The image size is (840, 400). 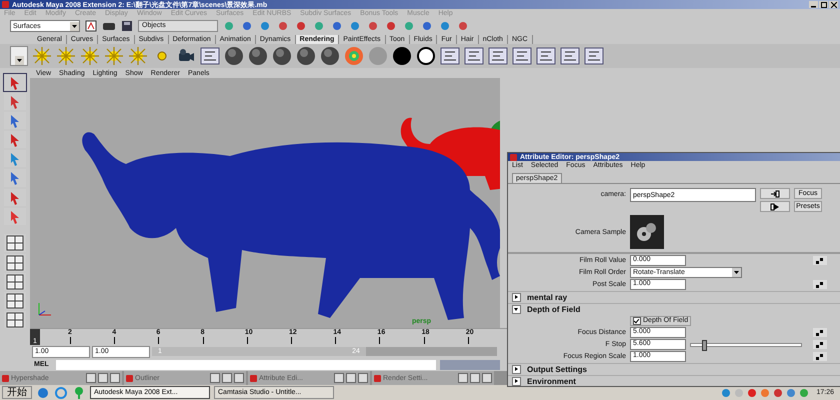 What do you see at coordinates (547, 297) in the screenshot?
I see `section-title: mental ray` at bounding box center [547, 297].